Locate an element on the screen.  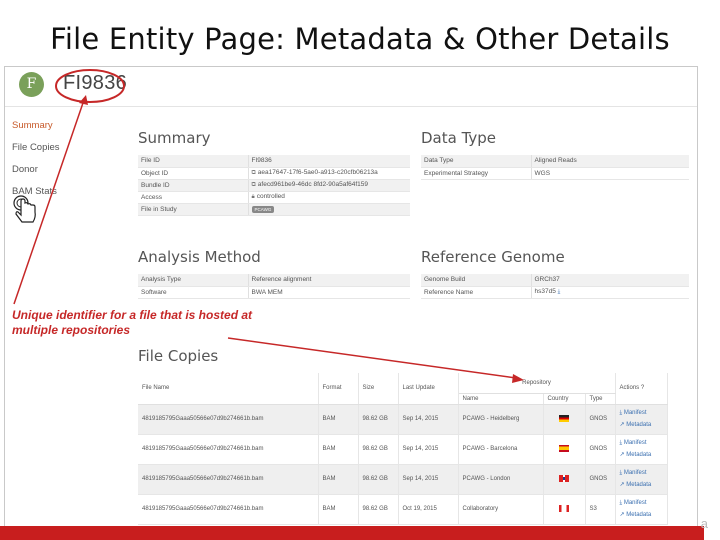
germany-flag-icon is located at coordinates (564, 419).